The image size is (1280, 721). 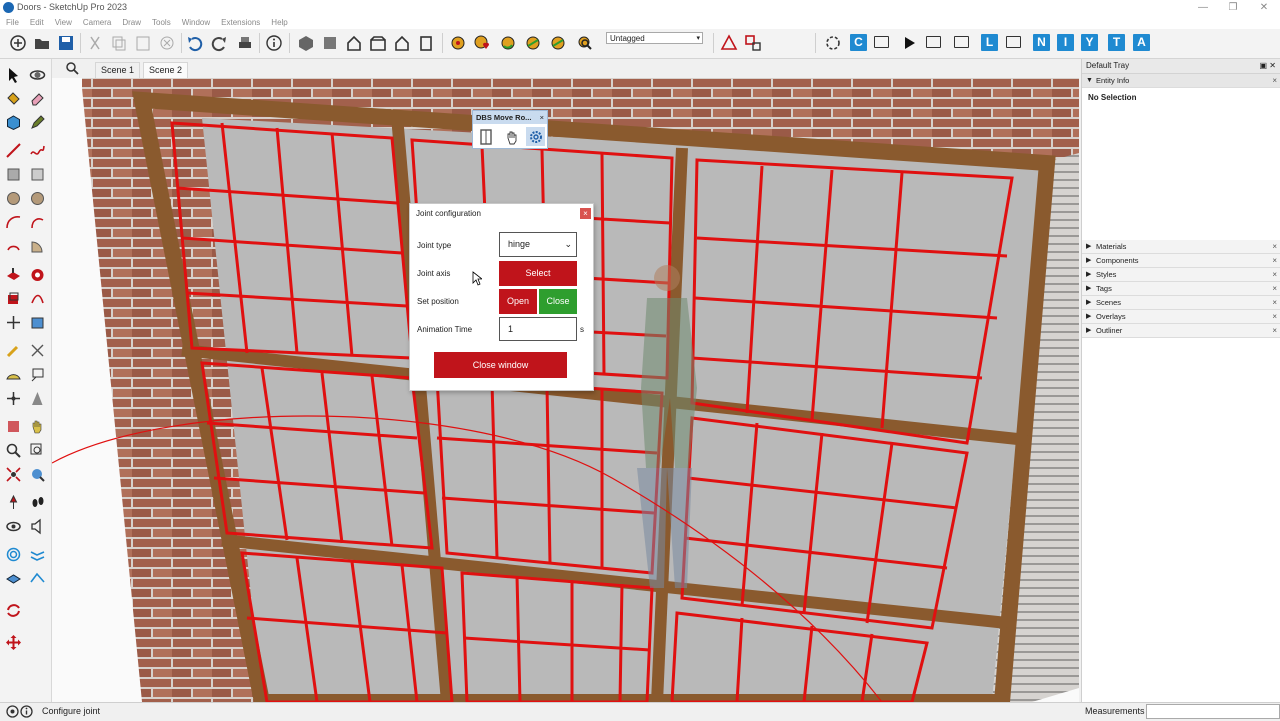 What do you see at coordinates (166, 70) in the screenshot?
I see `tab-scene-2: Scene 2` at bounding box center [166, 70].